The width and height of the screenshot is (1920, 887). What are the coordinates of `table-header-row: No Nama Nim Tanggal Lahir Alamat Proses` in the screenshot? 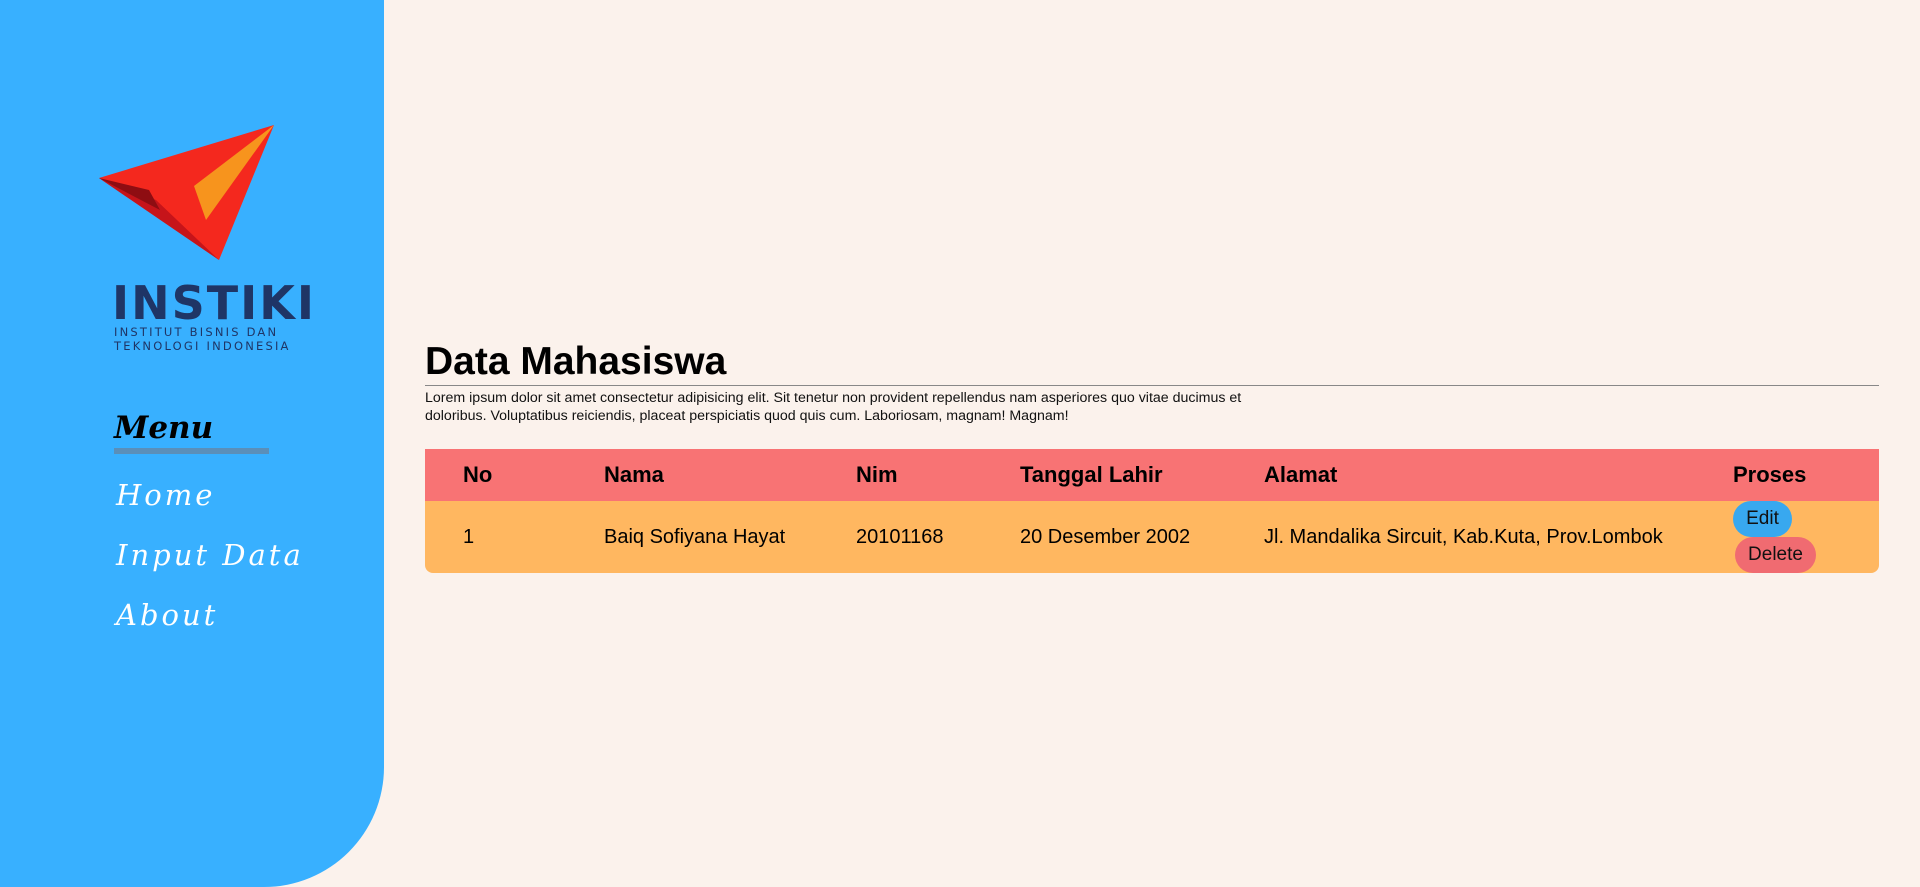 It's located at (1152, 475).